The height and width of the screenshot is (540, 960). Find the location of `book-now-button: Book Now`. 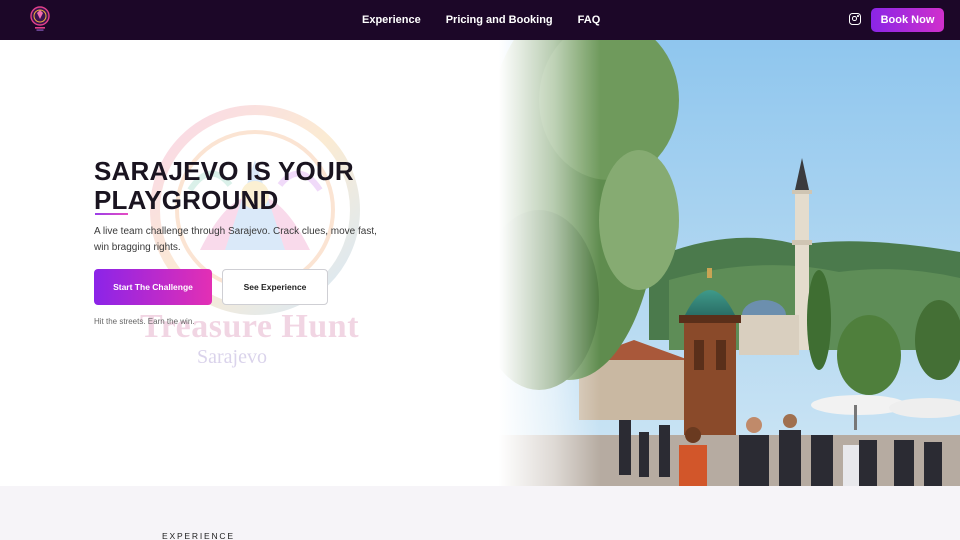

book-now-button: Book Now is located at coordinates (907, 20).